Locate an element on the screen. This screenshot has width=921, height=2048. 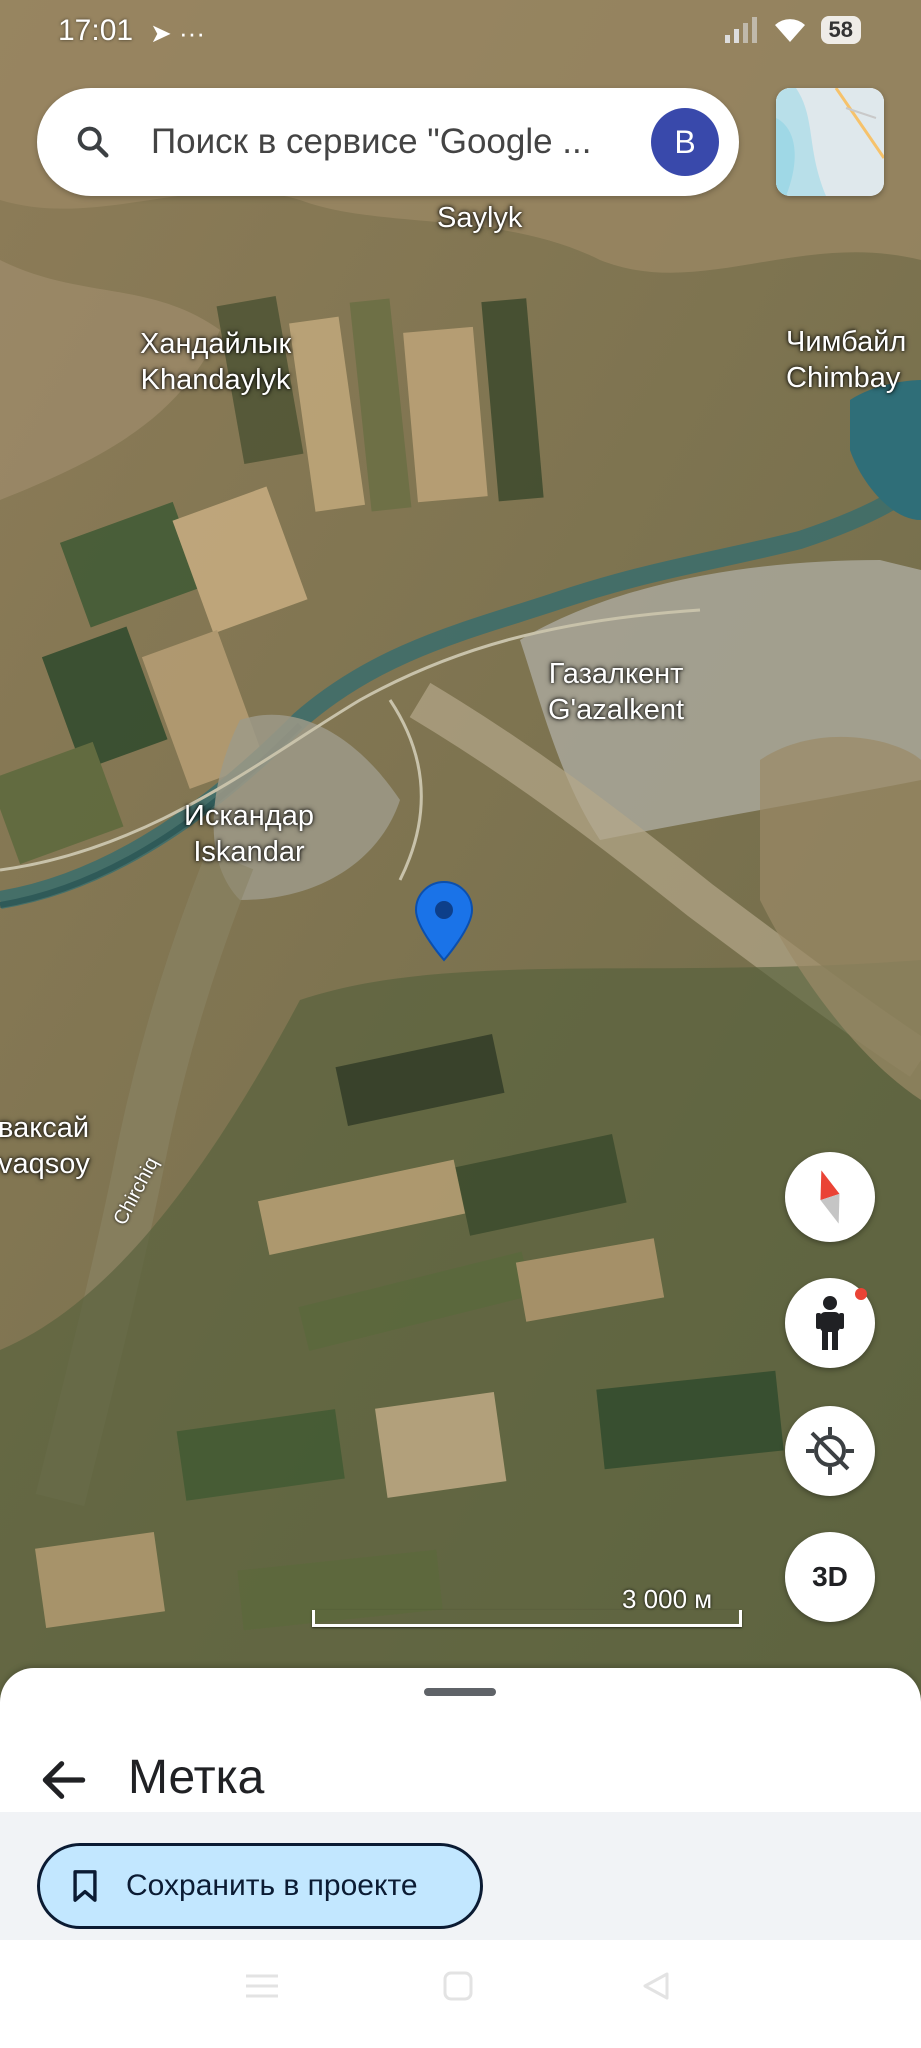
map-thumbnail-icon is located at coordinates (830, 142).